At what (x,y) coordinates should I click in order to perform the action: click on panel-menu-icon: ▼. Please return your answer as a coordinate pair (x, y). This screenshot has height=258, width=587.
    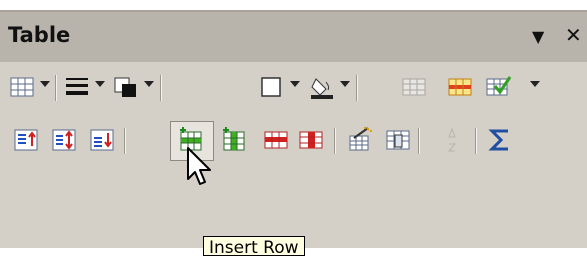
    Looking at the image, I should click on (538, 37).